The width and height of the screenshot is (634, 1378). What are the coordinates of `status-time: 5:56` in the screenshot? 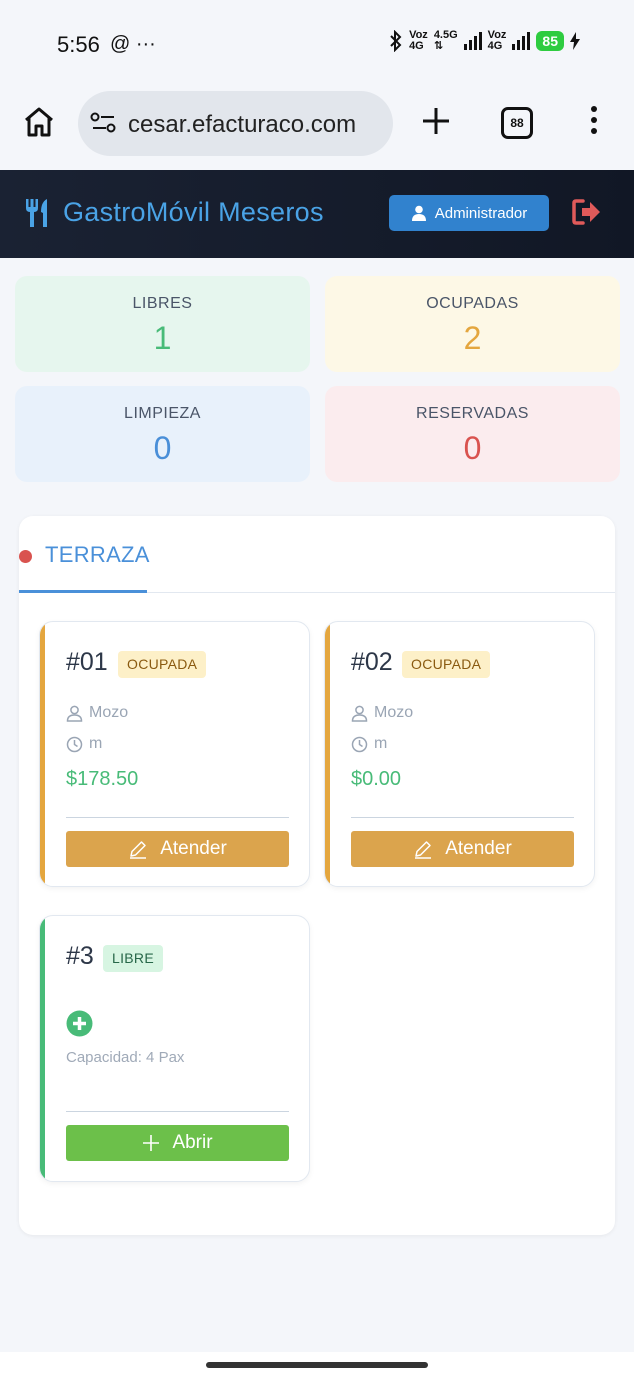 It's located at (78, 44).